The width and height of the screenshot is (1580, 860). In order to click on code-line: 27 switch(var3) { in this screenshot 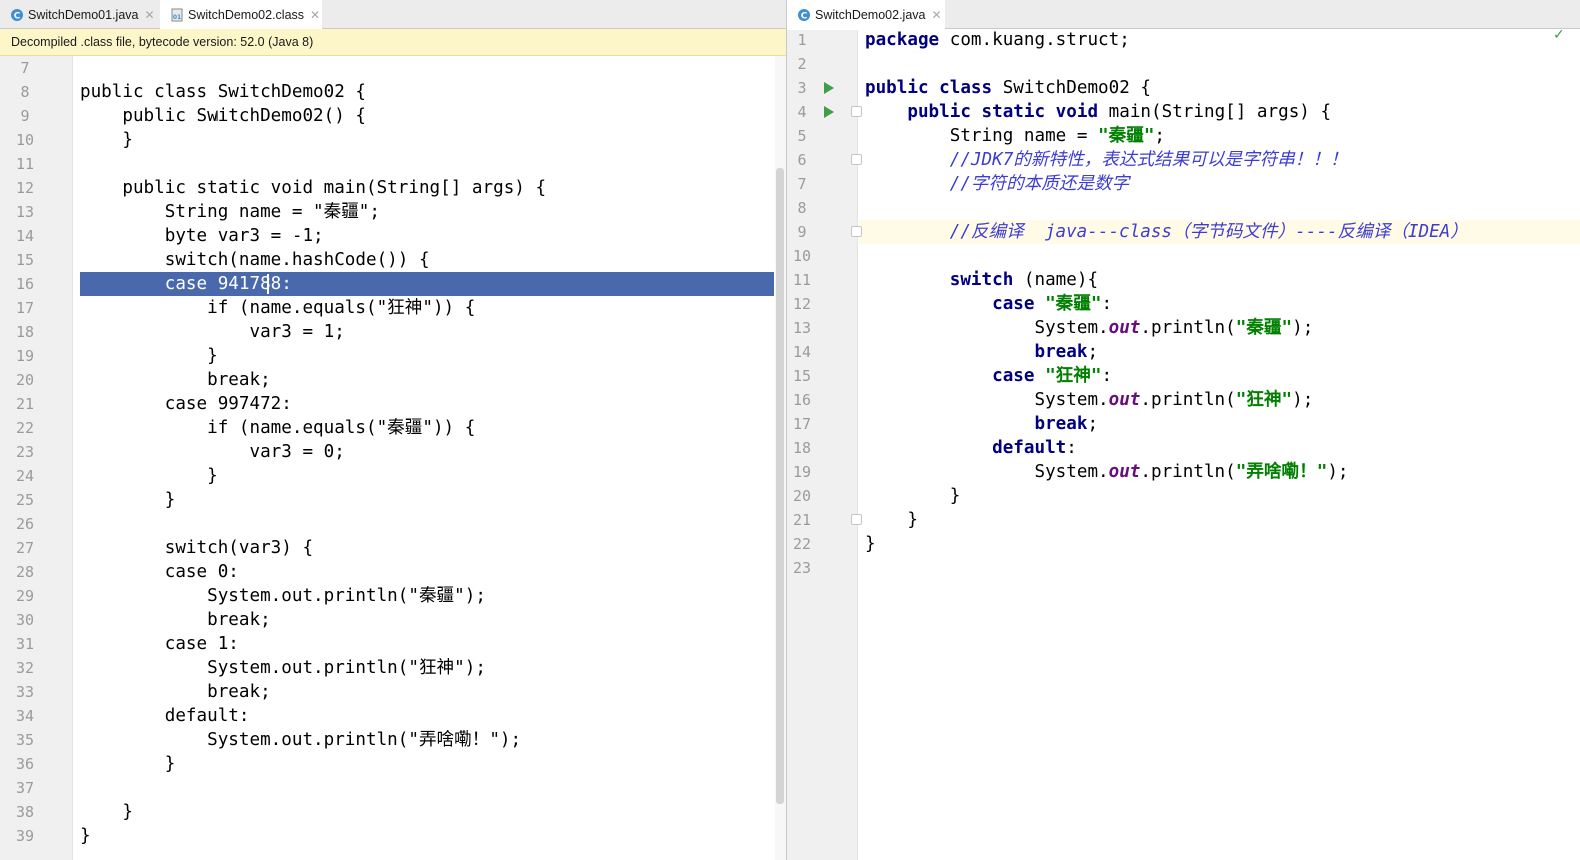, I will do `click(387, 548)`.